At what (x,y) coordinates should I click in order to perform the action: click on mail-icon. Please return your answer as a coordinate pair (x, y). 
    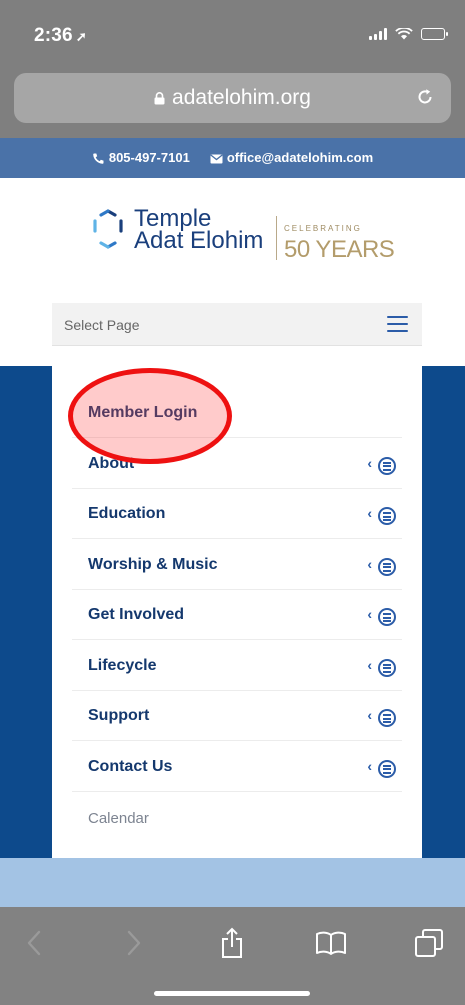
    Looking at the image, I should click on (216, 158).